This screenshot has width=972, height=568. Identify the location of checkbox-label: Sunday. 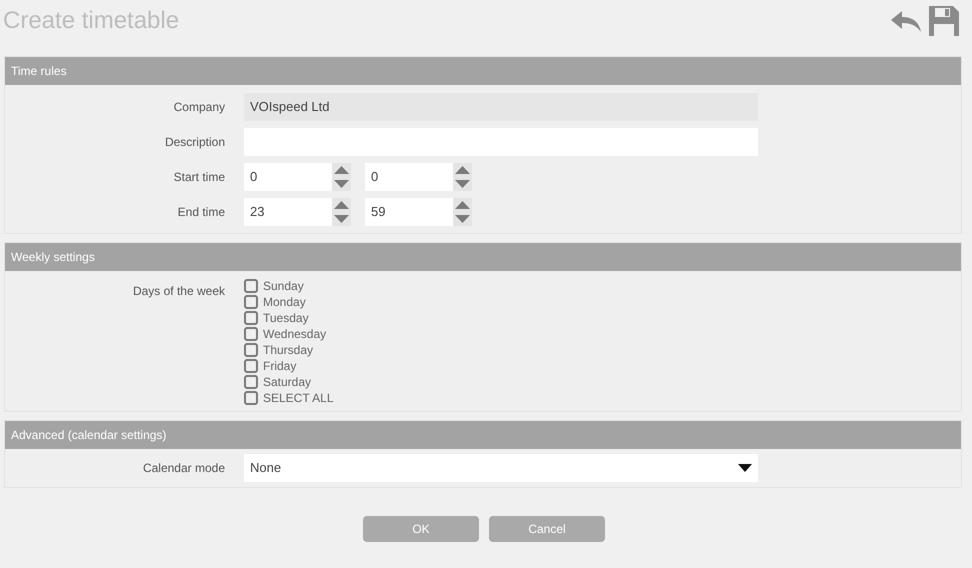
(283, 286).